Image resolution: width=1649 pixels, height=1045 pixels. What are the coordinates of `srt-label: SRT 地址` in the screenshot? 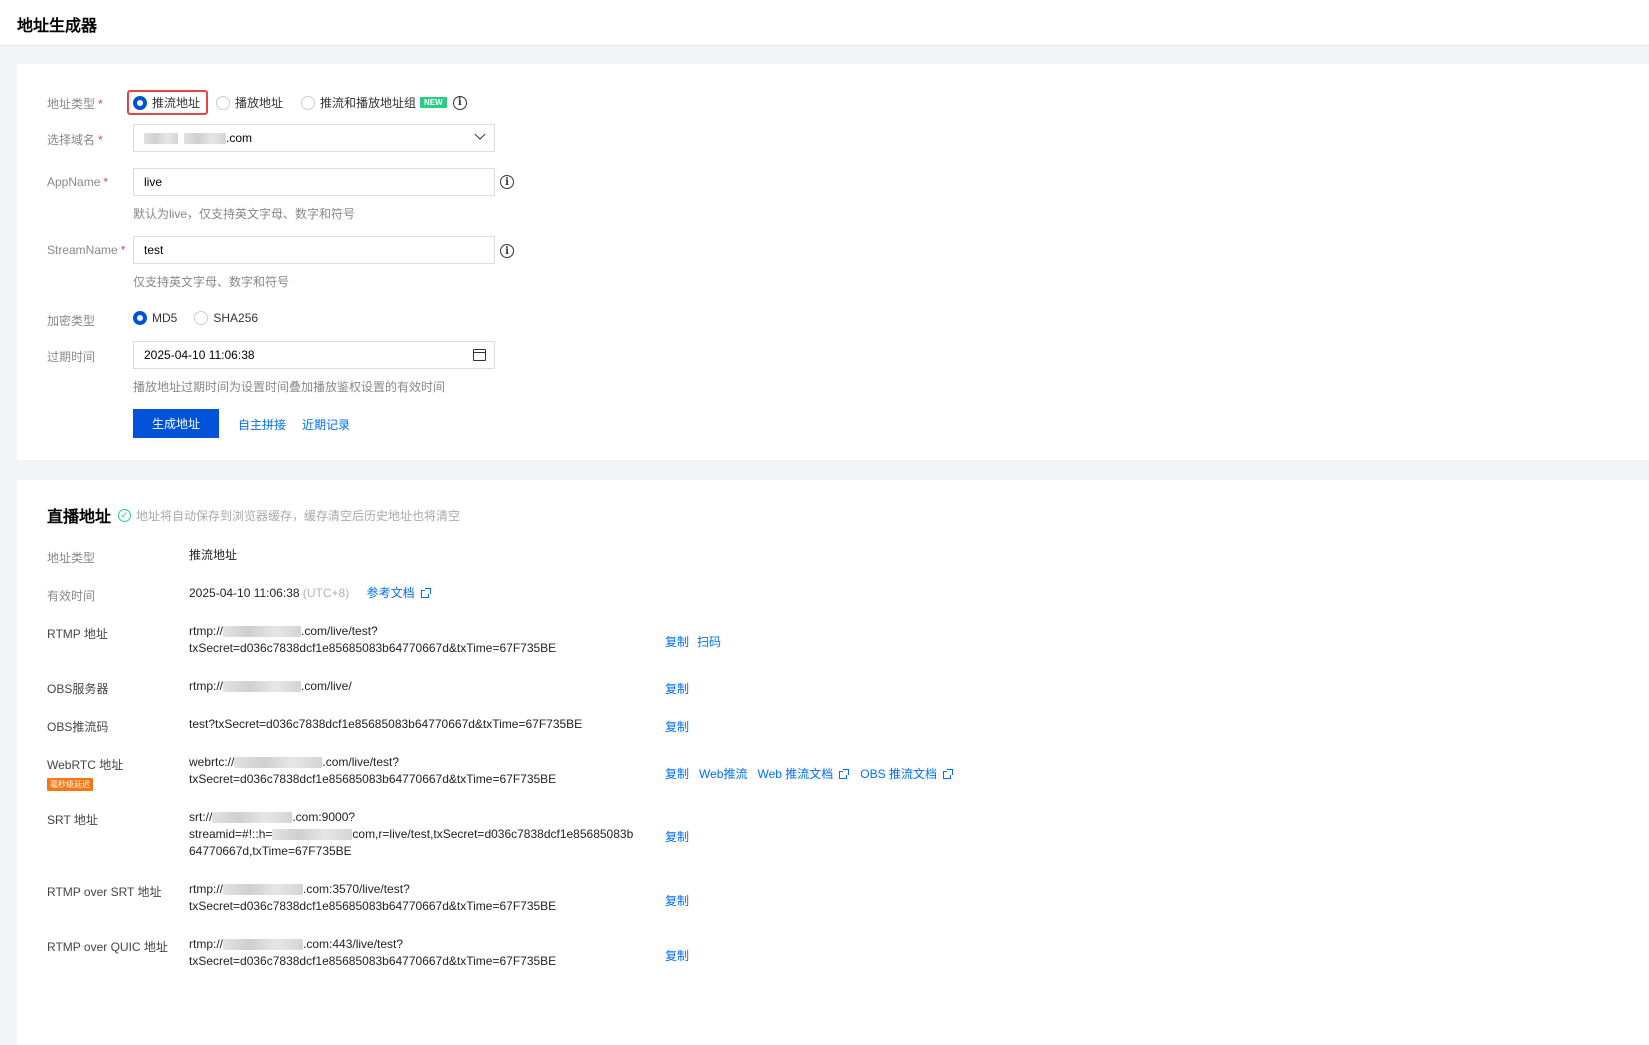 It's located at (72, 820).